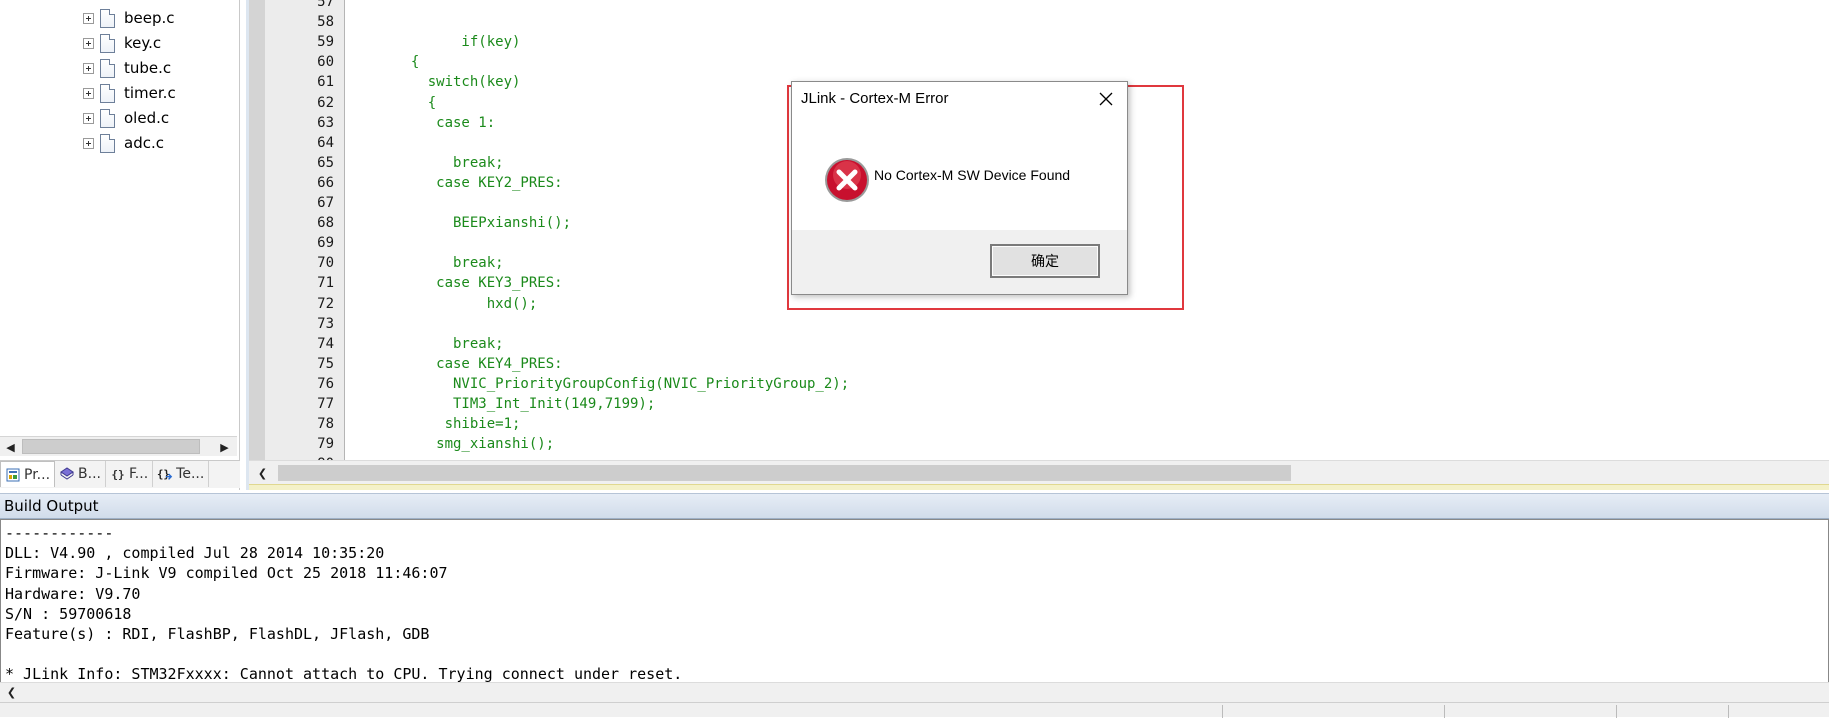  I want to click on dialog-title: JLink - Cortex-M Error, so click(875, 98).